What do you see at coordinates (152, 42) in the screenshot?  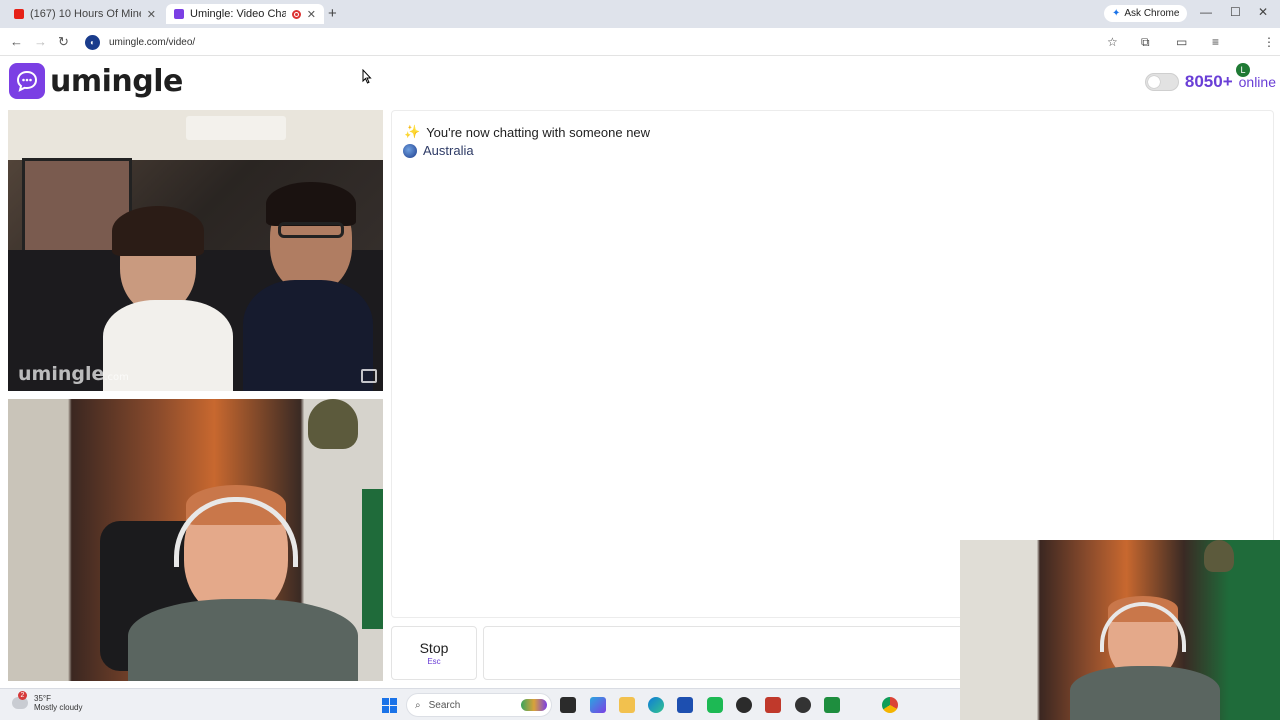 I see `url-text: umingle.com/video/` at bounding box center [152, 42].